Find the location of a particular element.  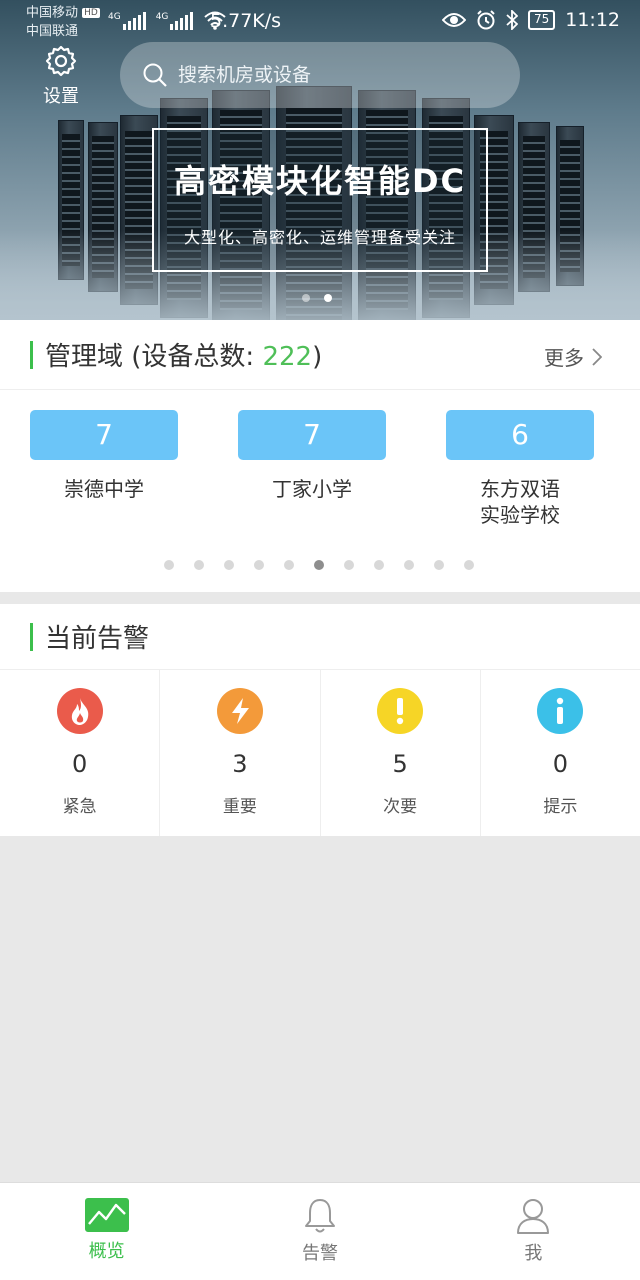

domain-tile: 6 东方双语 实验学校 is located at coordinates (520, 469).